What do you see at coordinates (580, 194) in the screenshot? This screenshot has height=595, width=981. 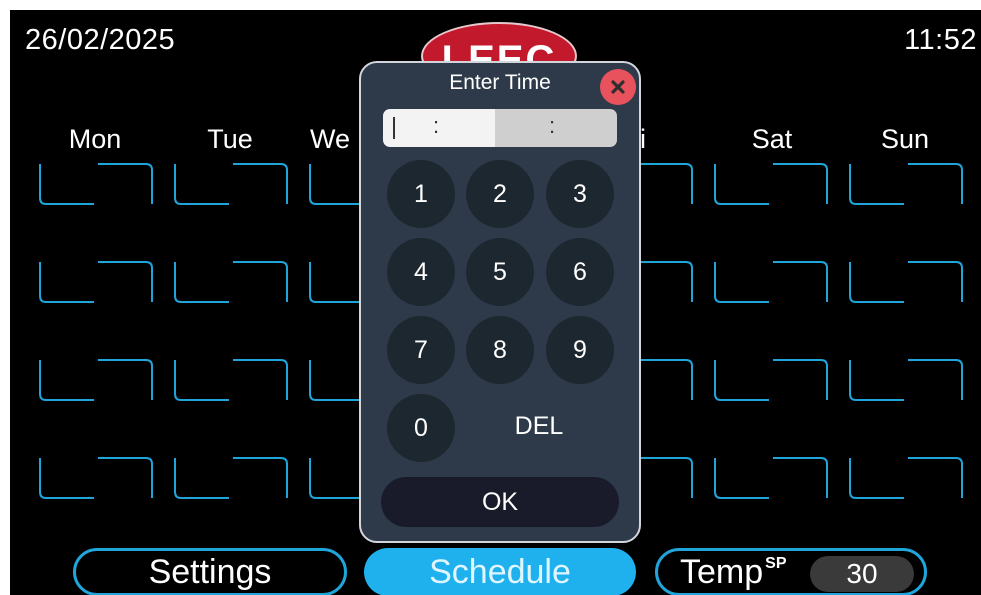 I see `key-3: 3` at bounding box center [580, 194].